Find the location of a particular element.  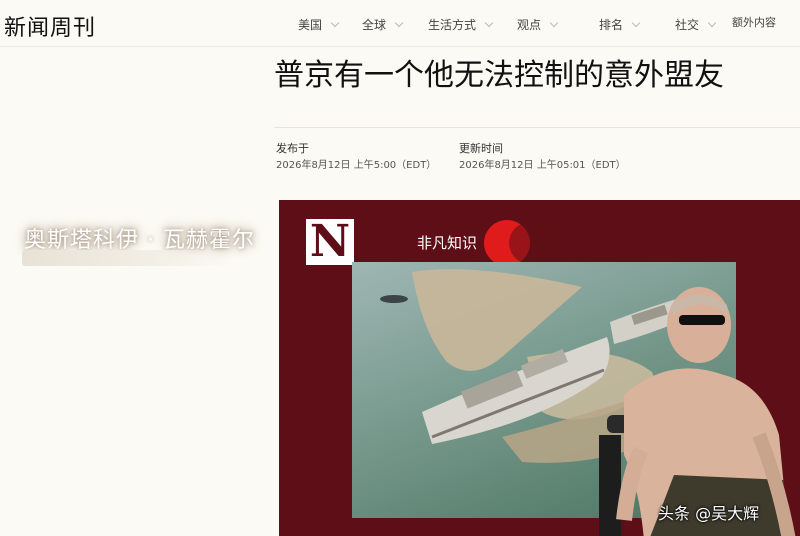

nav-item-social: 社交 is located at coordinates (696, 24).